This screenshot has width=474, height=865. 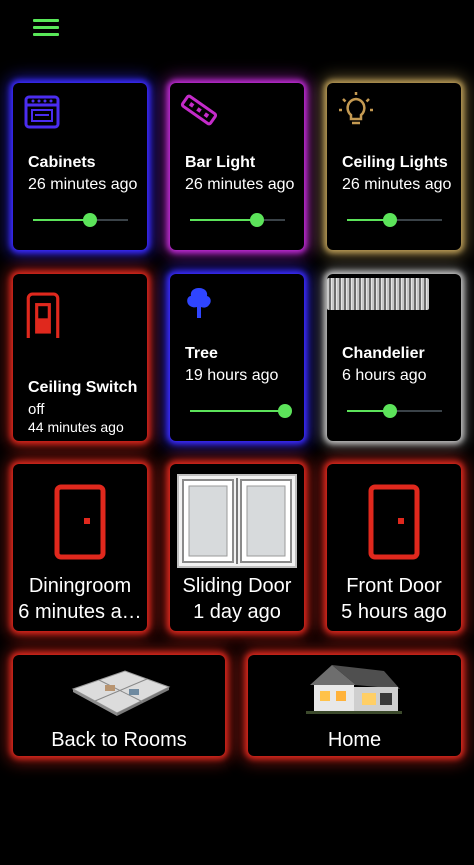 What do you see at coordinates (42, 112) in the screenshot?
I see `stove-icon` at bounding box center [42, 112].